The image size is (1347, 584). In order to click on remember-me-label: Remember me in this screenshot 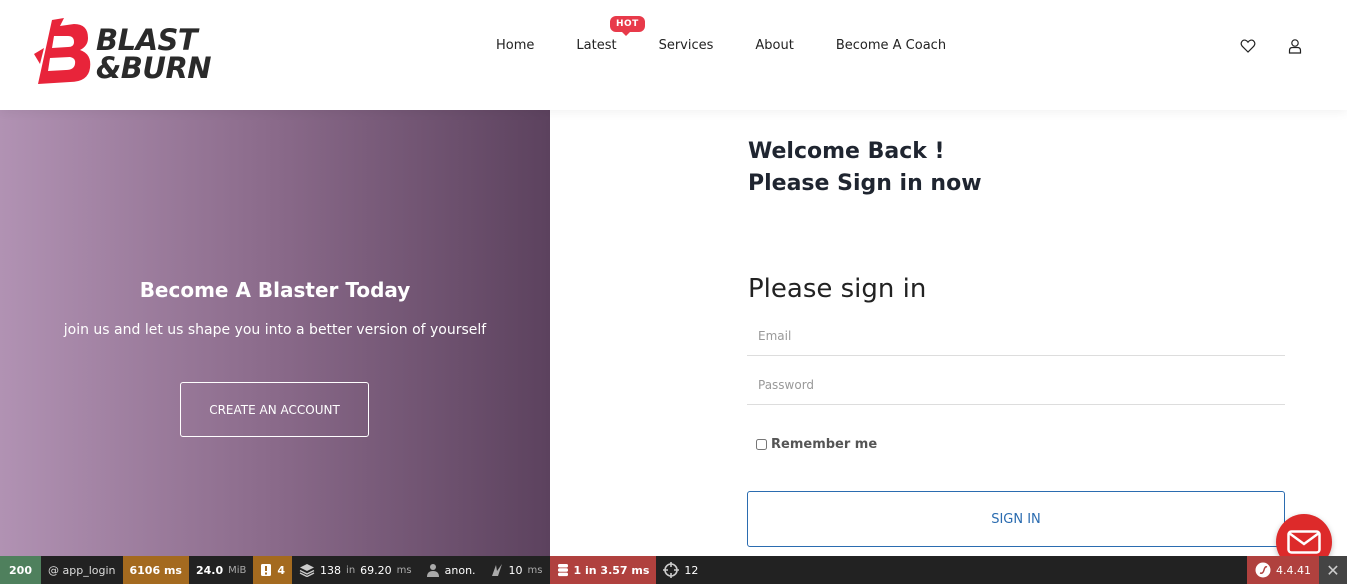, I will do `click(824, 444)`.